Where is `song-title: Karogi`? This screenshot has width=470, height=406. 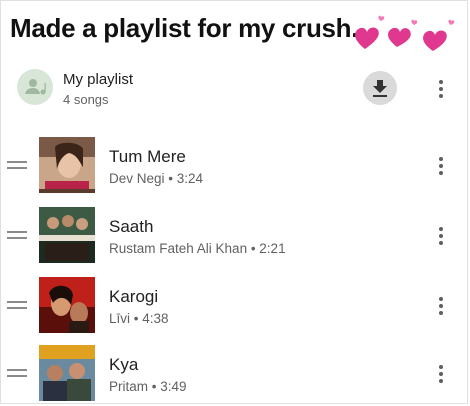
song-title: Karogi is located at coordinates (134, 296).